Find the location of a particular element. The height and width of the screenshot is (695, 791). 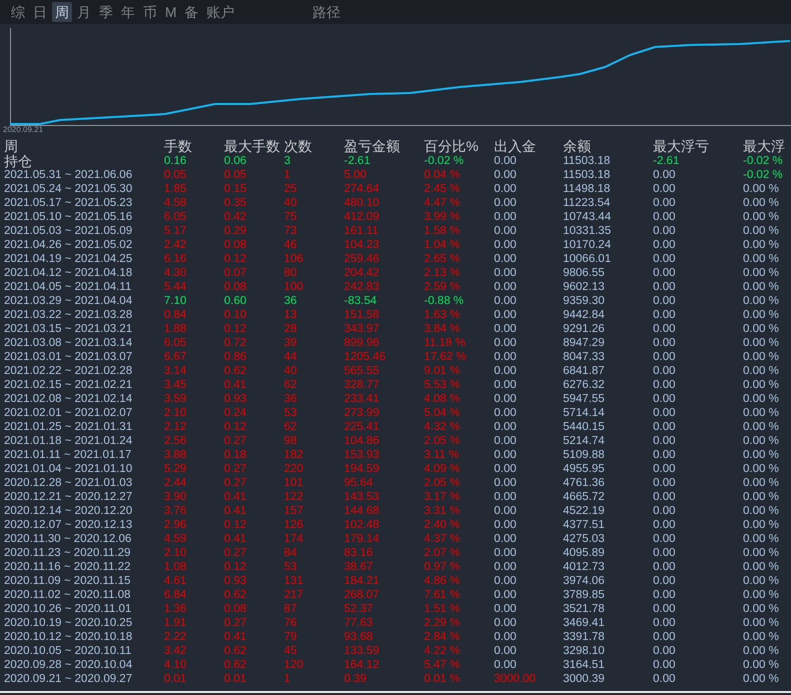

period-tab: 币 is located at coordinates (150, 12).